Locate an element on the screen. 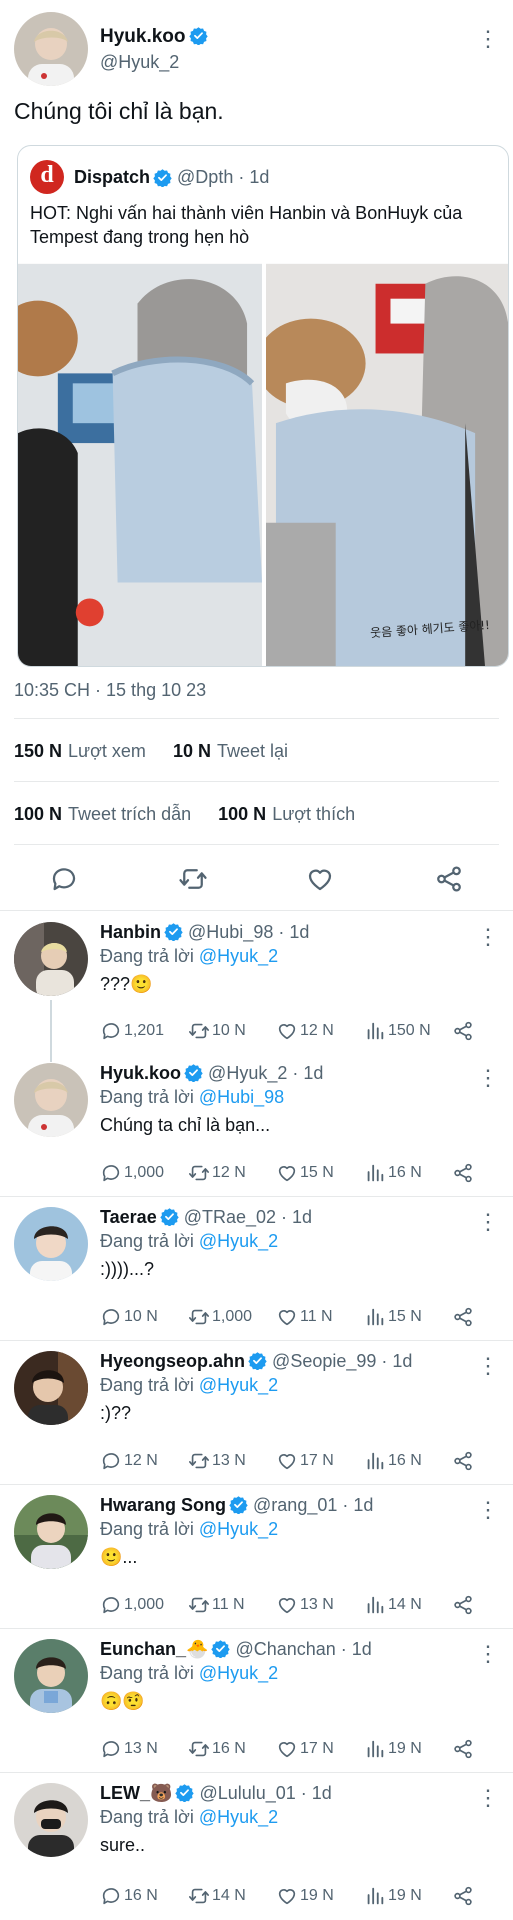 The image size is (513, 1920). reply-button: 13 N is located at coordinates (129, 1749).